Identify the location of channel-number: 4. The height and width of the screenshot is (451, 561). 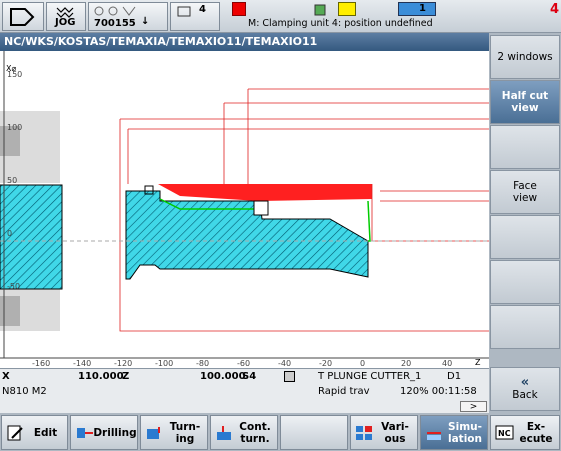
(202, 9).